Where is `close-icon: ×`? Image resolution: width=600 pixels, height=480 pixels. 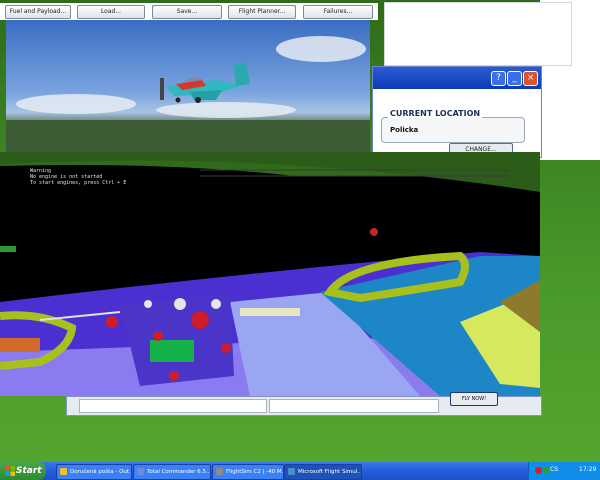
close-icon: × is located at coordinates (530, 78).